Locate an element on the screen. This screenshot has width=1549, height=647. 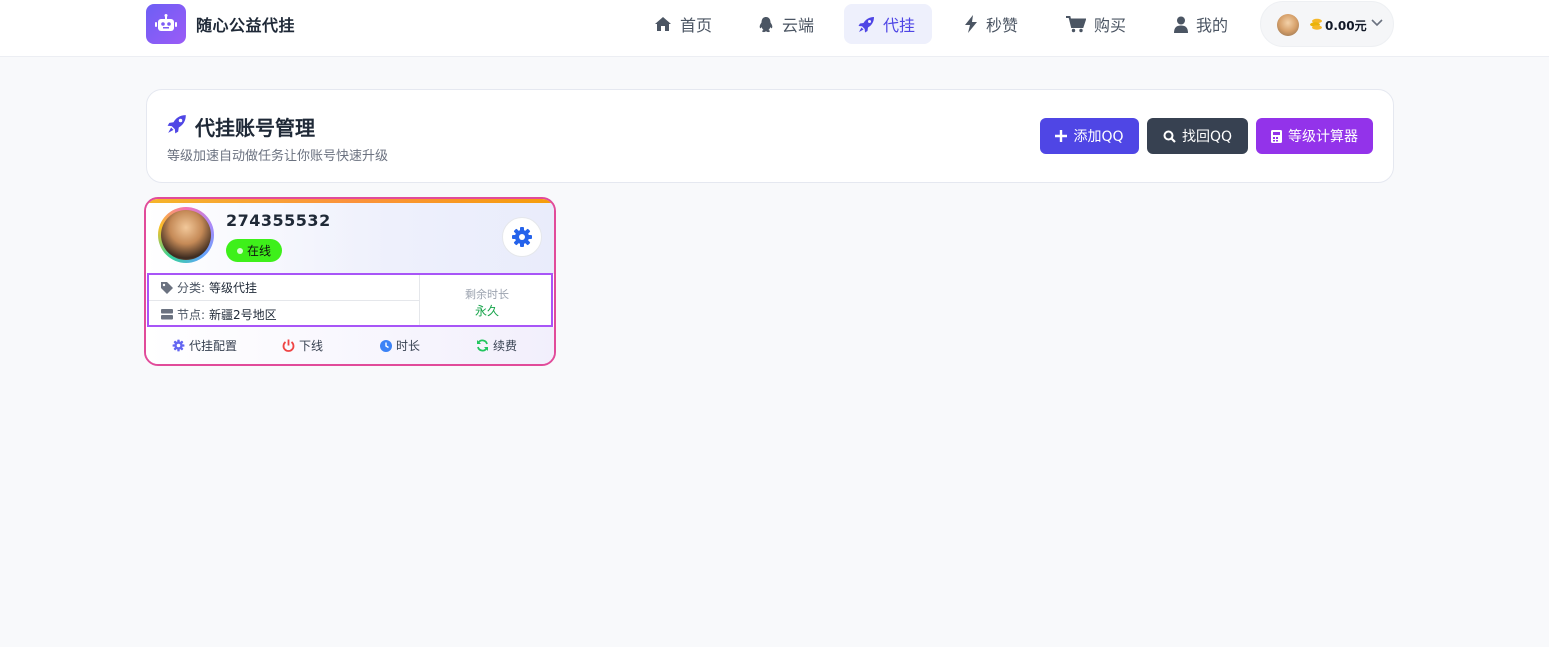
config-button: 代挂配置 is located at coordinates (204, 345).